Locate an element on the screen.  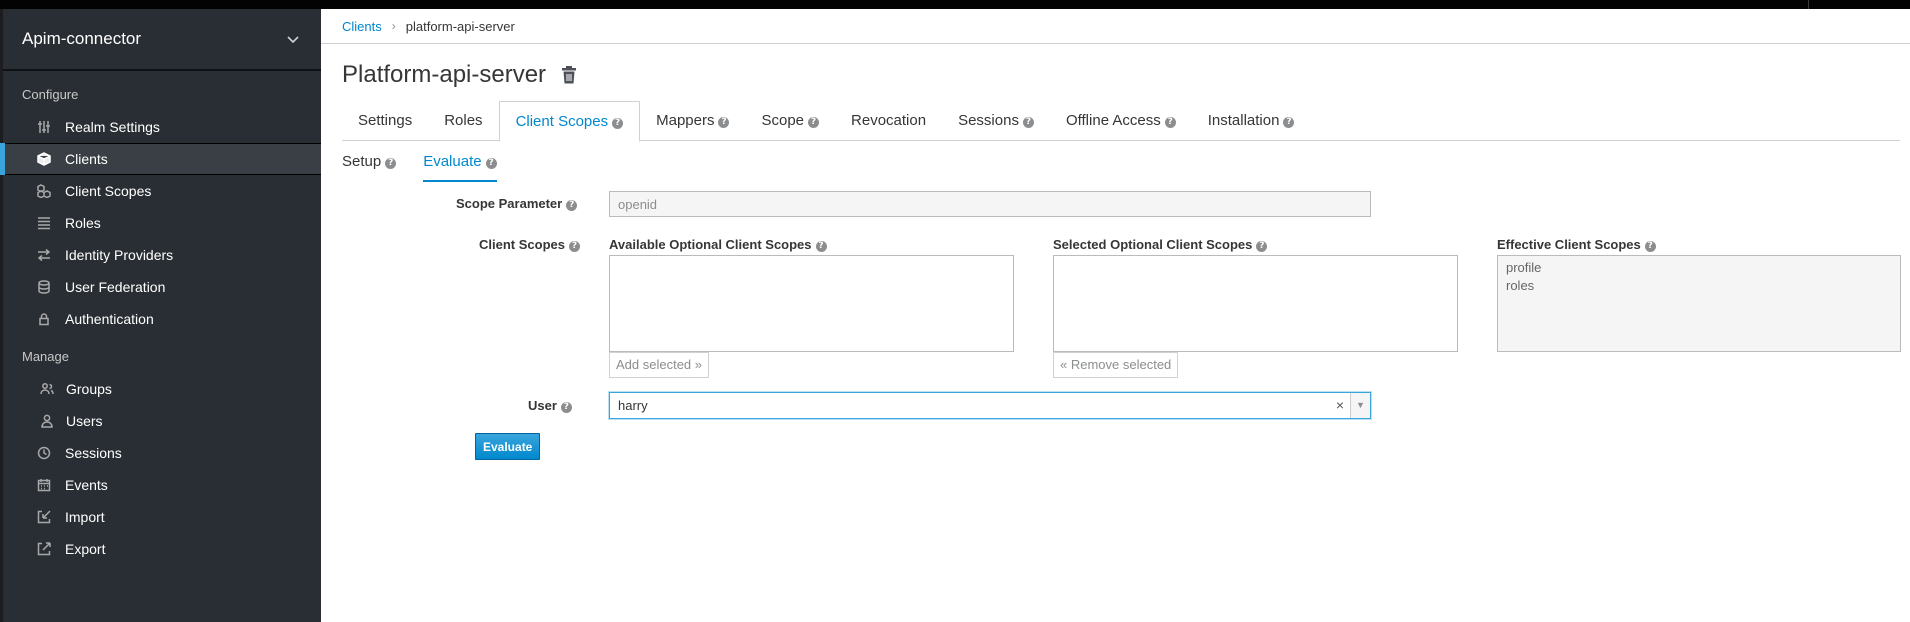
sidebar-item-authentication: Authentication is located at coordinates (162, 319).